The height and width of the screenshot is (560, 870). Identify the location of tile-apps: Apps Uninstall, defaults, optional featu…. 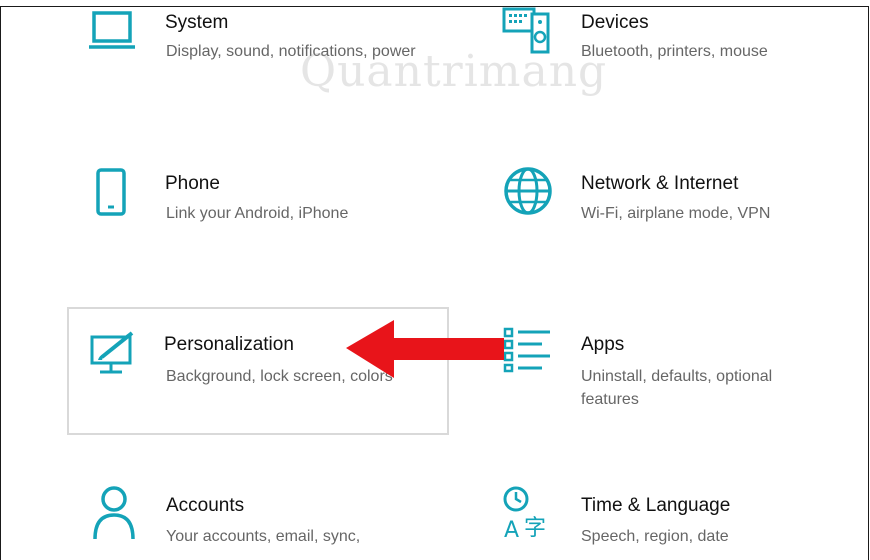
(665, 375).